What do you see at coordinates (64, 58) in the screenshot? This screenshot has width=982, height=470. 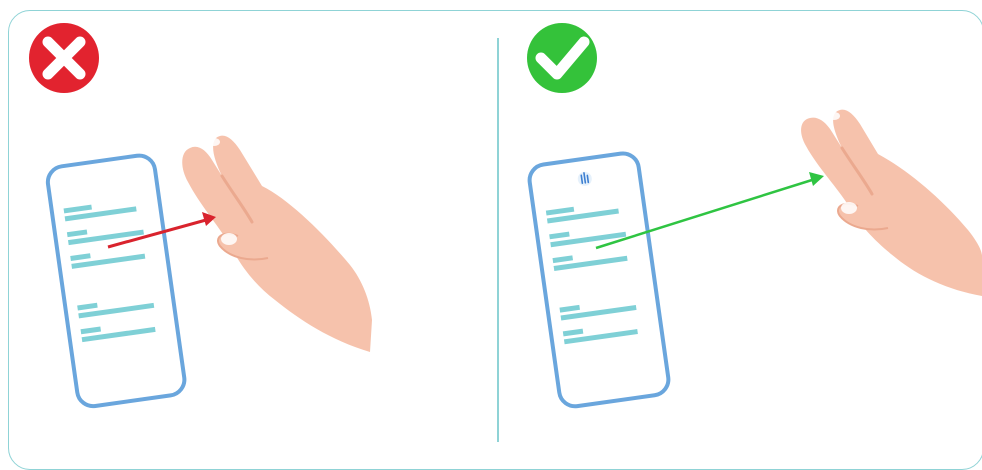 I see `cross-badge-icon` at bounding box center [64, 58].